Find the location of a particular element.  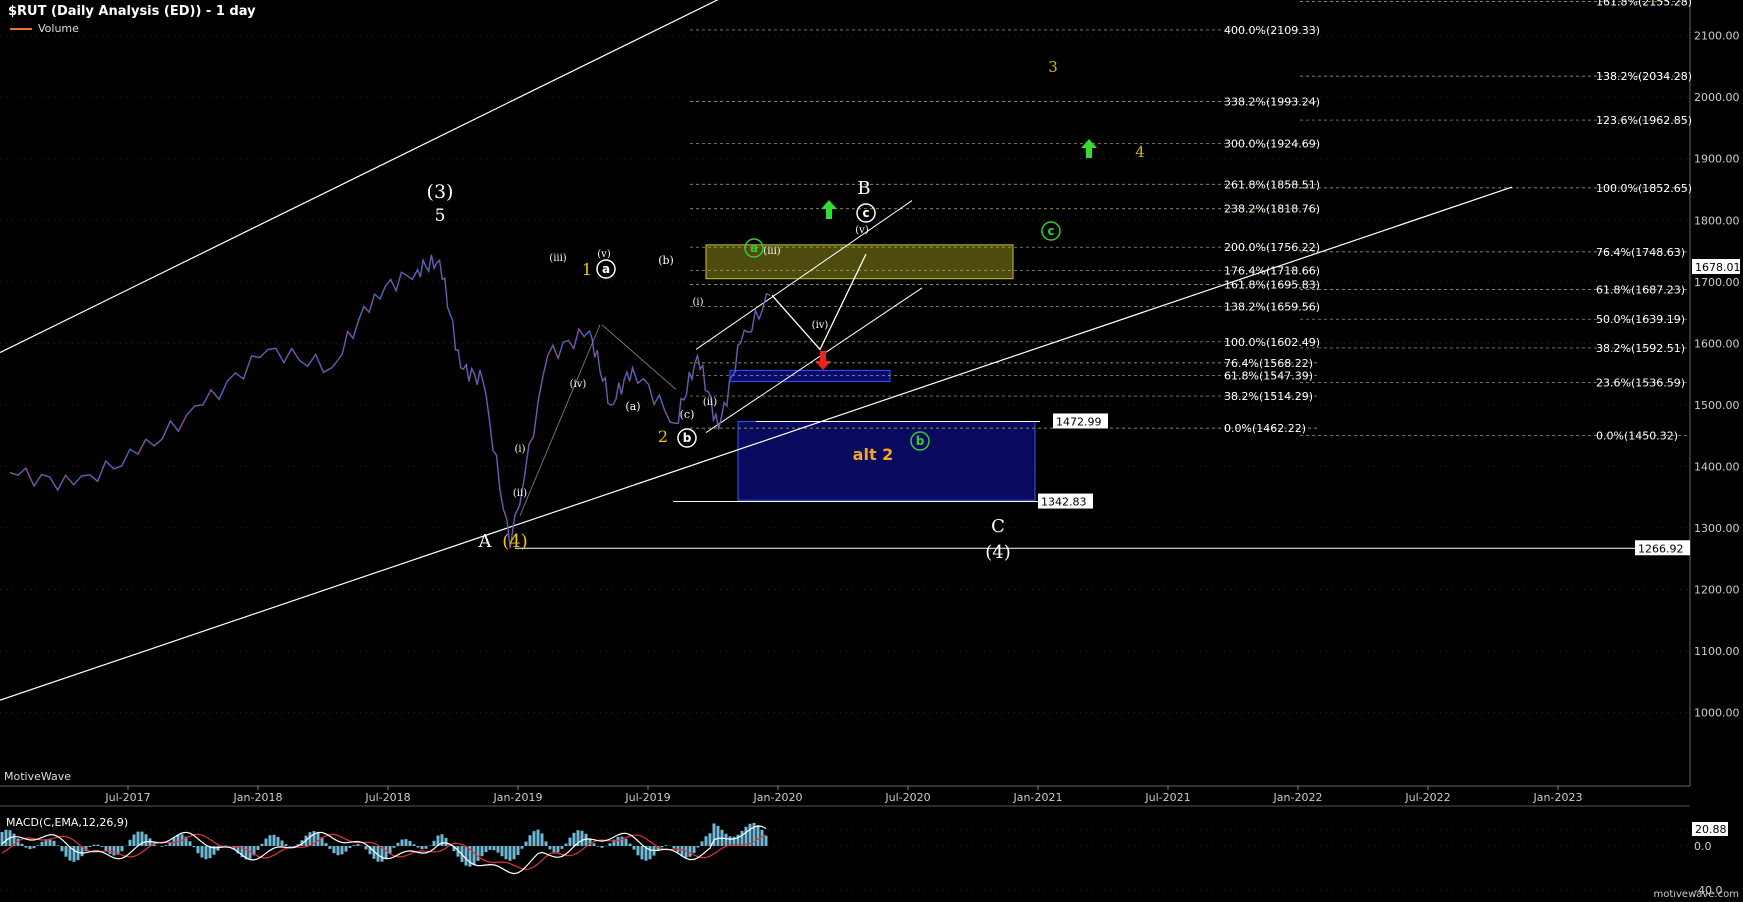

fib-label-left: 176.4%(1718.66) is located at coordinates (1272, 270).